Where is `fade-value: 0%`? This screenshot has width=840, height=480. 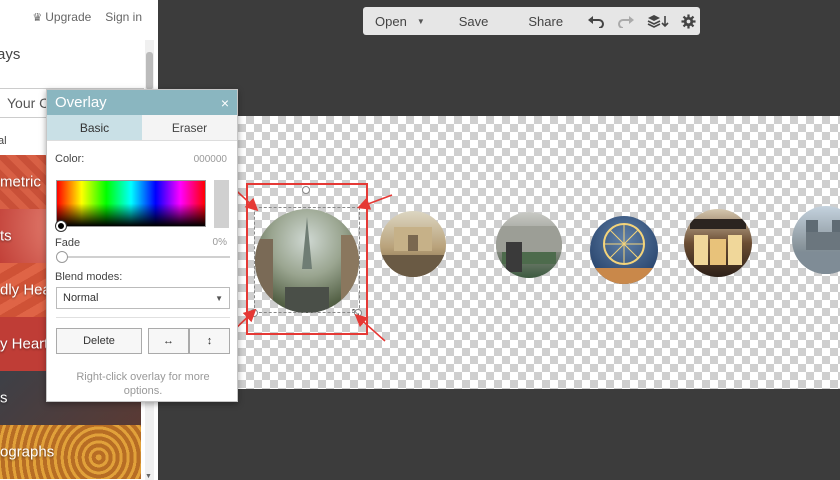 fade-value: 0% is located at coordinates (219, 242).